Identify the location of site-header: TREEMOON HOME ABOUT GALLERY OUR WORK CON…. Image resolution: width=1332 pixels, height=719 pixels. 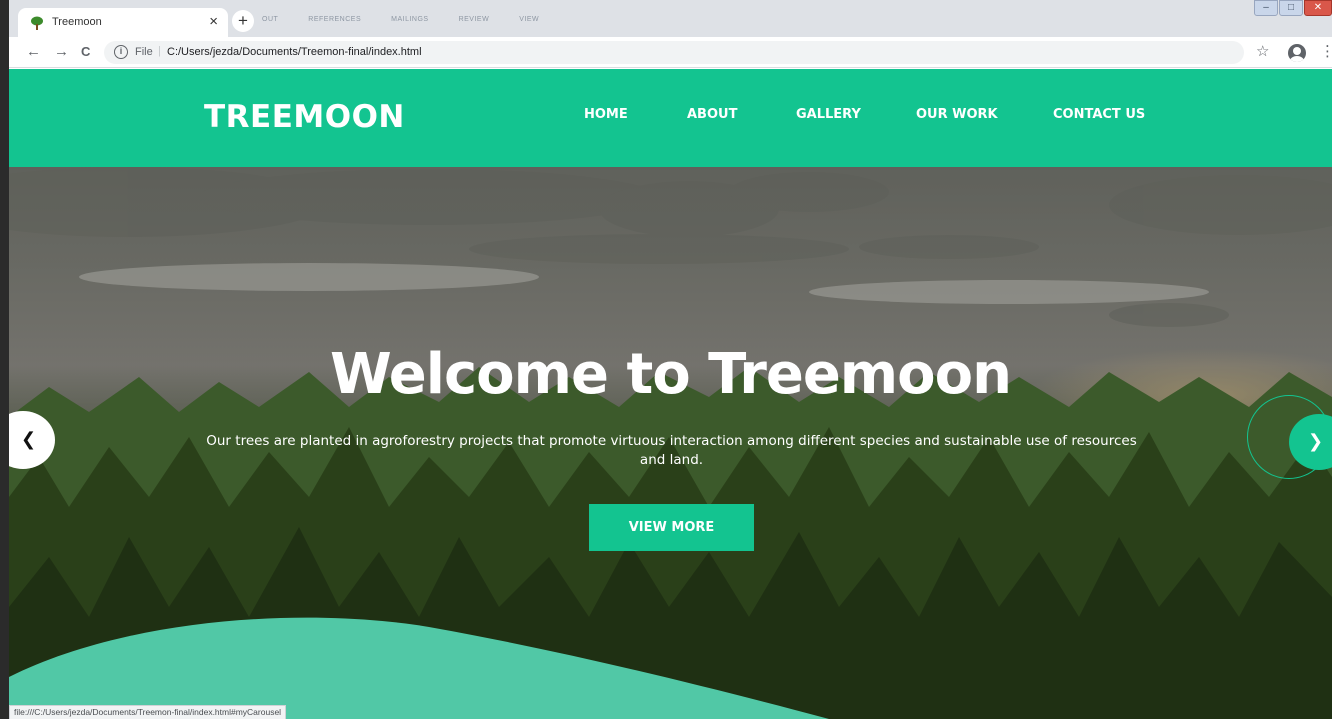
(670, 118).